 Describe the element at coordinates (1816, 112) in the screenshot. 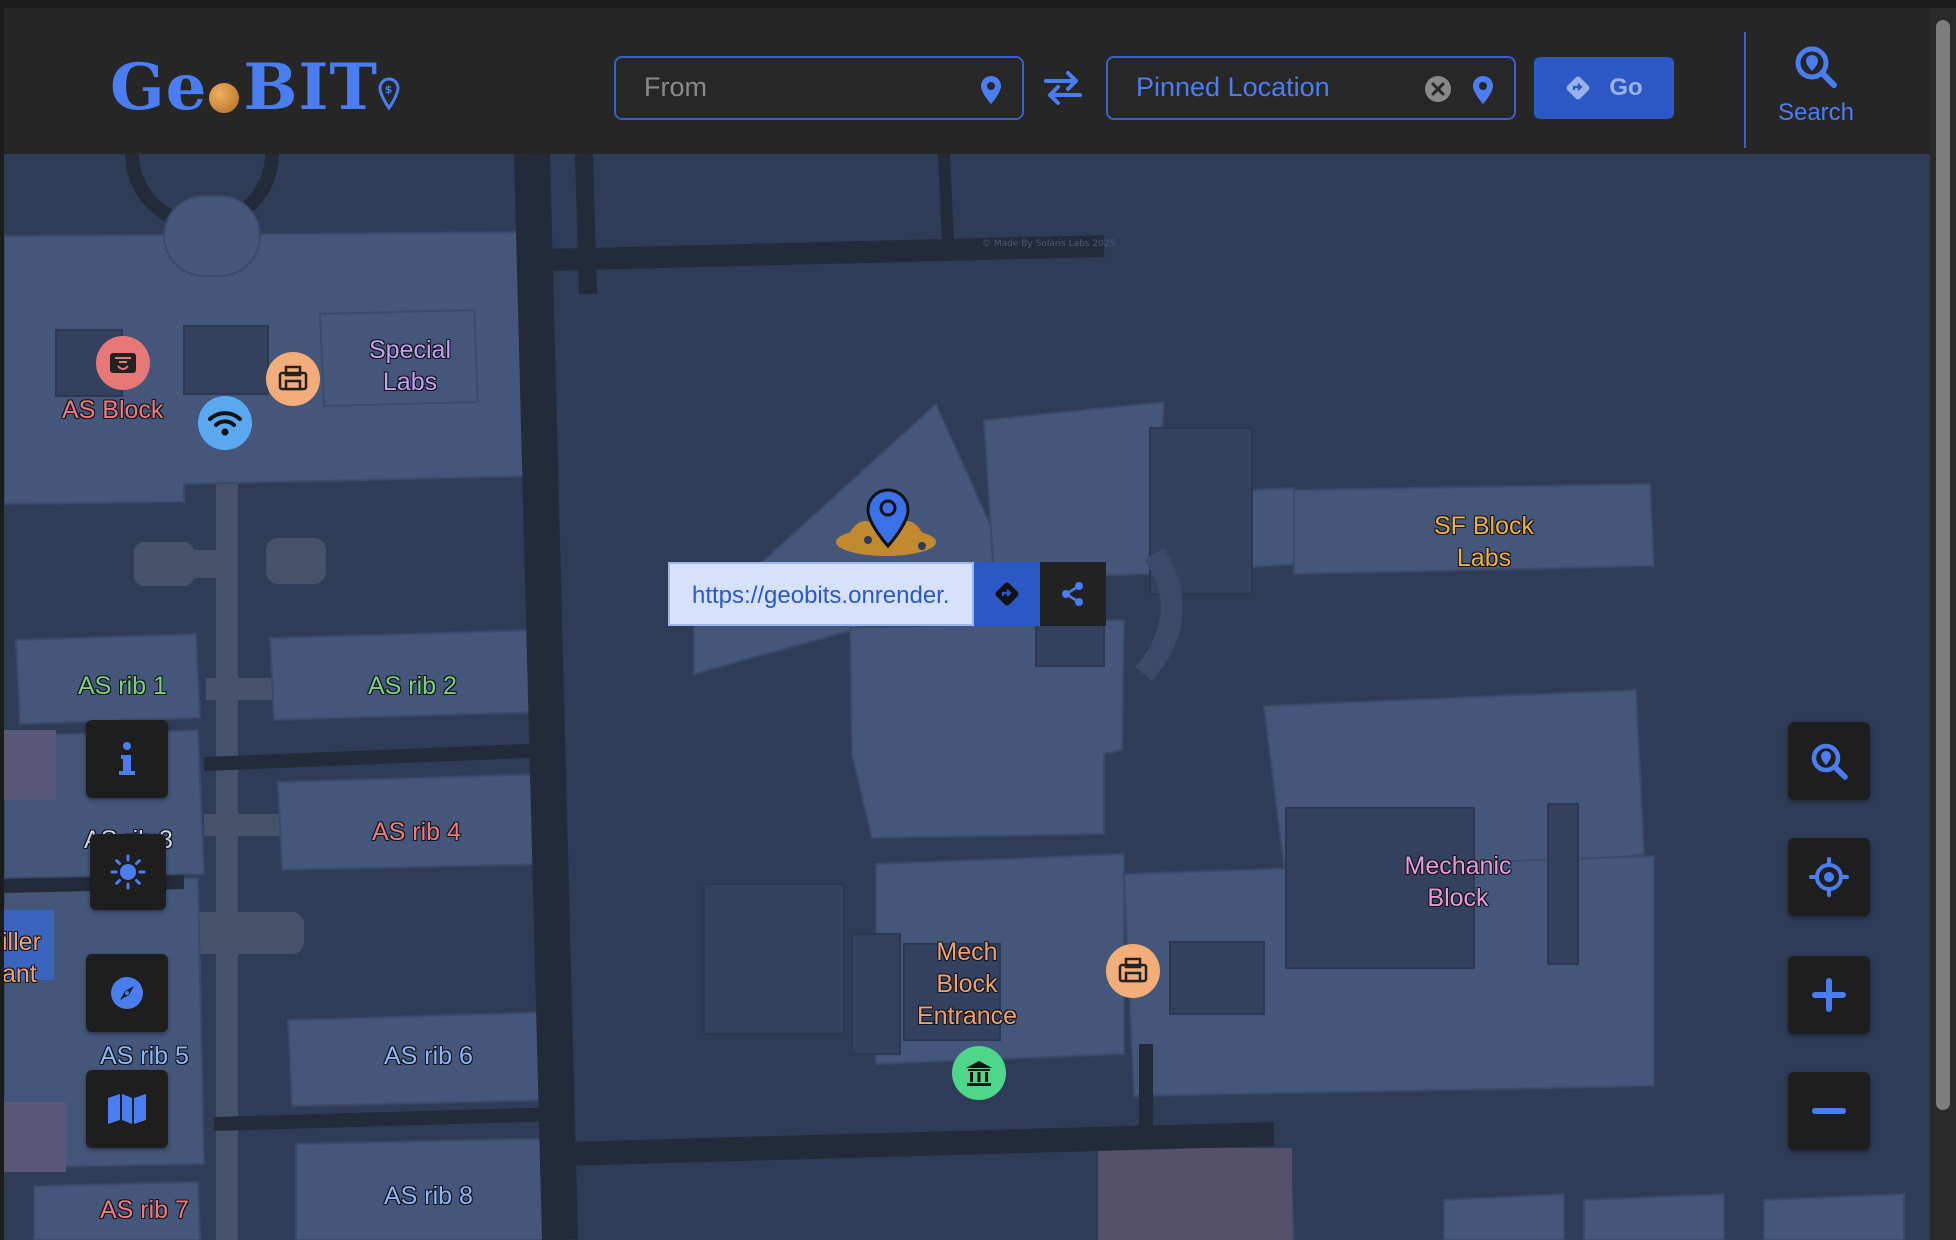

I see `search-label: Search` at that location.